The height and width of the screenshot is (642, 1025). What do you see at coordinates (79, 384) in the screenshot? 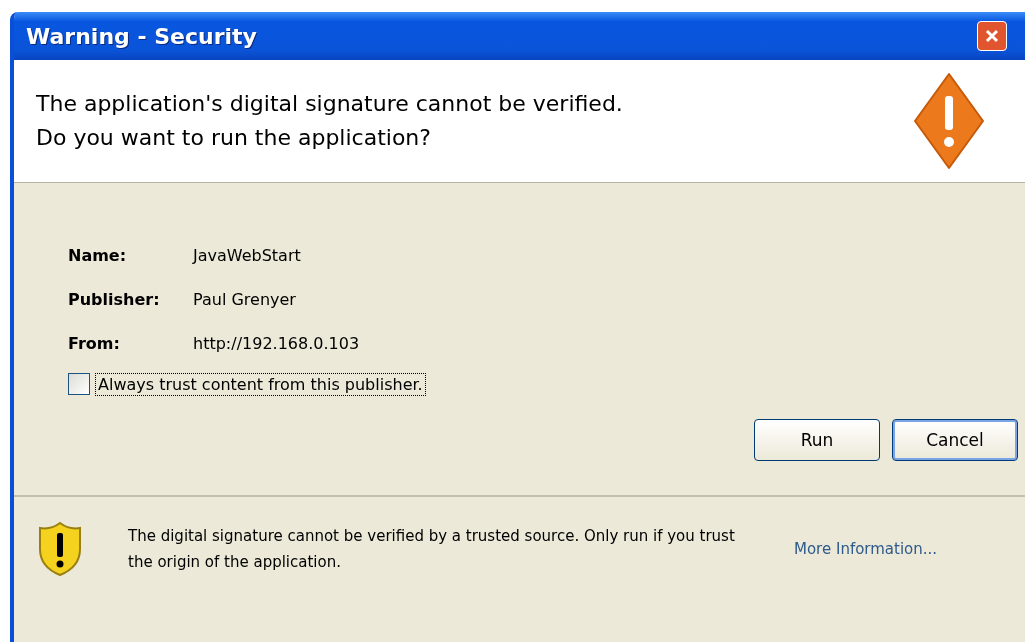
I see `checkbox` at bounding box center [79, 384].